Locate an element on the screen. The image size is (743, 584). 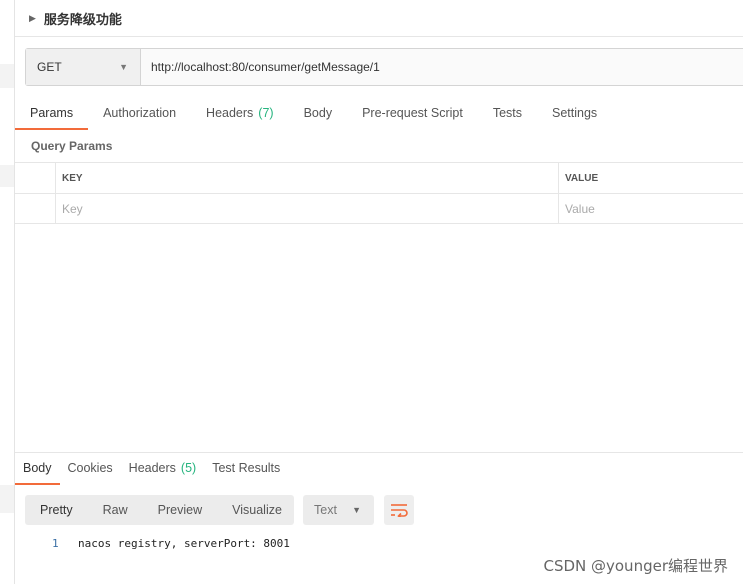
view-mode-group: Pretty Raw Preview Visualize is located at coordinates (159, 510).